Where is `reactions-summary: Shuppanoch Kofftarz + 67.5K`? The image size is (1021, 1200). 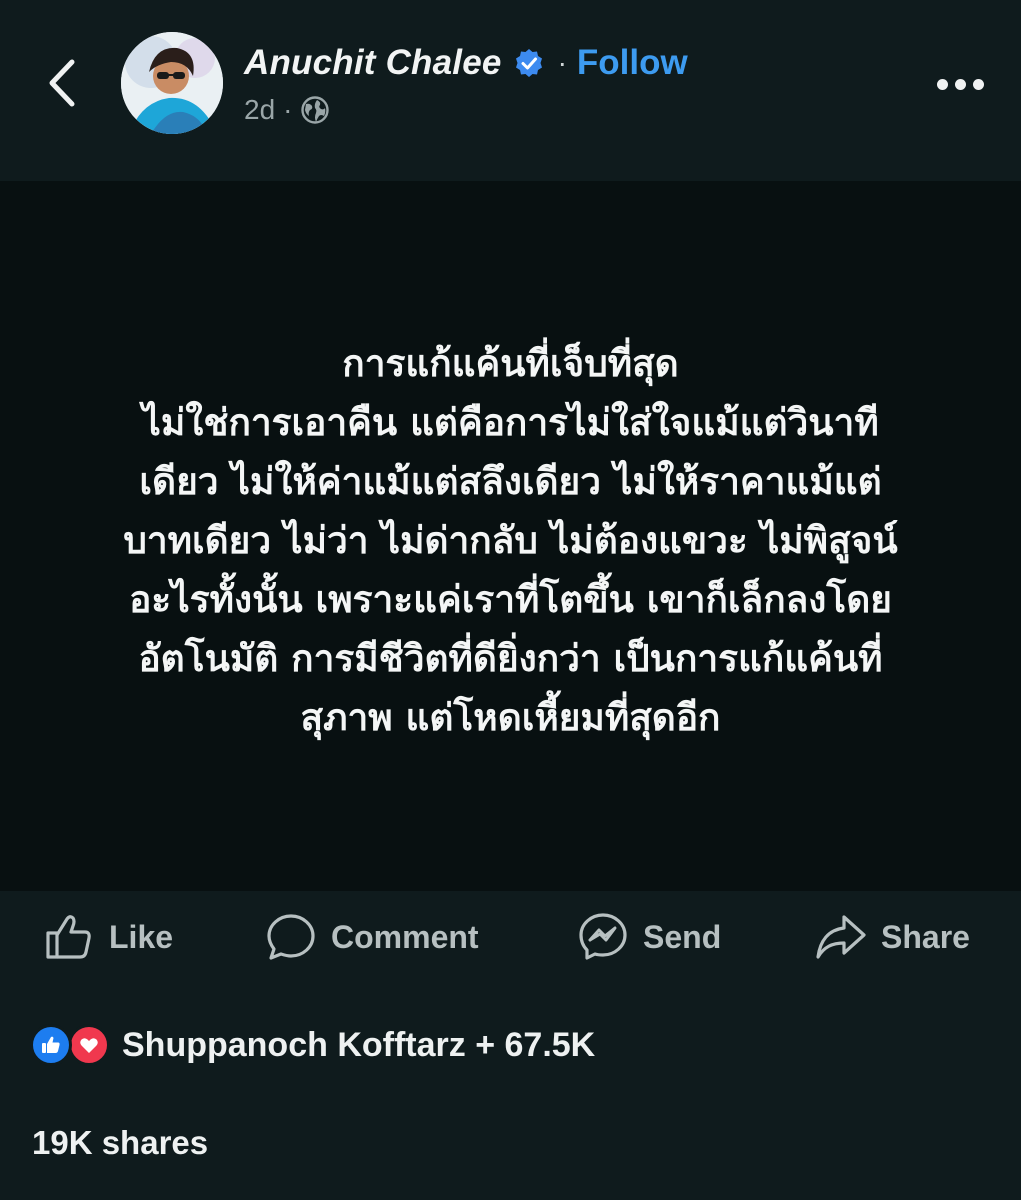
reactions-summary: Shuppanoch Kofftarz + 67.5K is located at coordinates (312, 1045).